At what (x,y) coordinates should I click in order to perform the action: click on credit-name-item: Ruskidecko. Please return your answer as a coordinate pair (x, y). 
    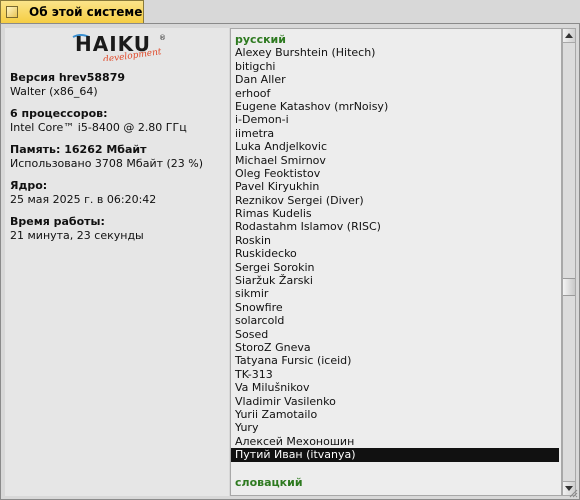
    Looking at the image, I should click on (396, 253).